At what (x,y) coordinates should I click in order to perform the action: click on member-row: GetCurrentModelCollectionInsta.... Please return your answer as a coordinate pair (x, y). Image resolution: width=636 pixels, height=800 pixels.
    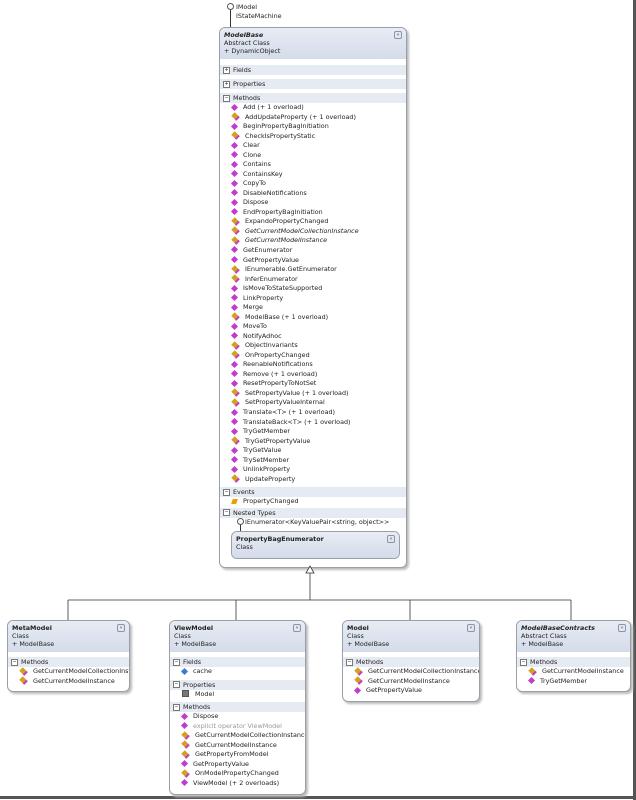
    Looking at the image, I should click on (68, 671).